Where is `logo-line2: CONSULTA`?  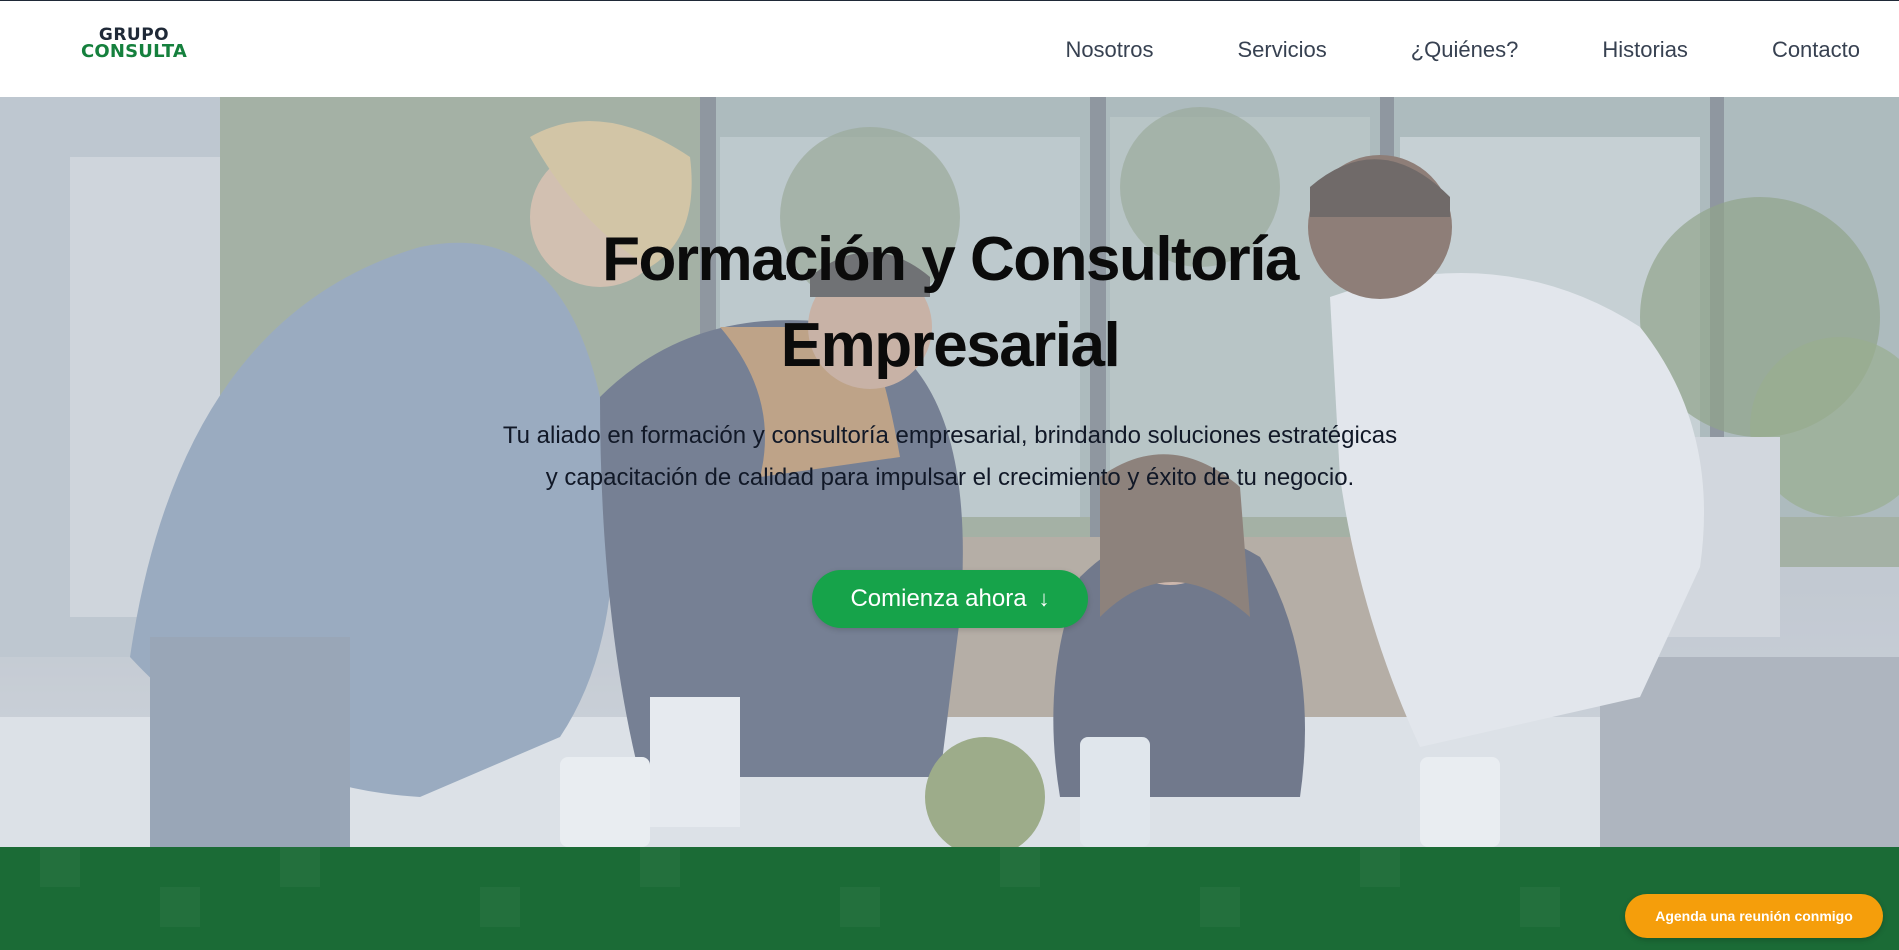
logo-line2: CONSULTA is located at coordinates (134, 51).